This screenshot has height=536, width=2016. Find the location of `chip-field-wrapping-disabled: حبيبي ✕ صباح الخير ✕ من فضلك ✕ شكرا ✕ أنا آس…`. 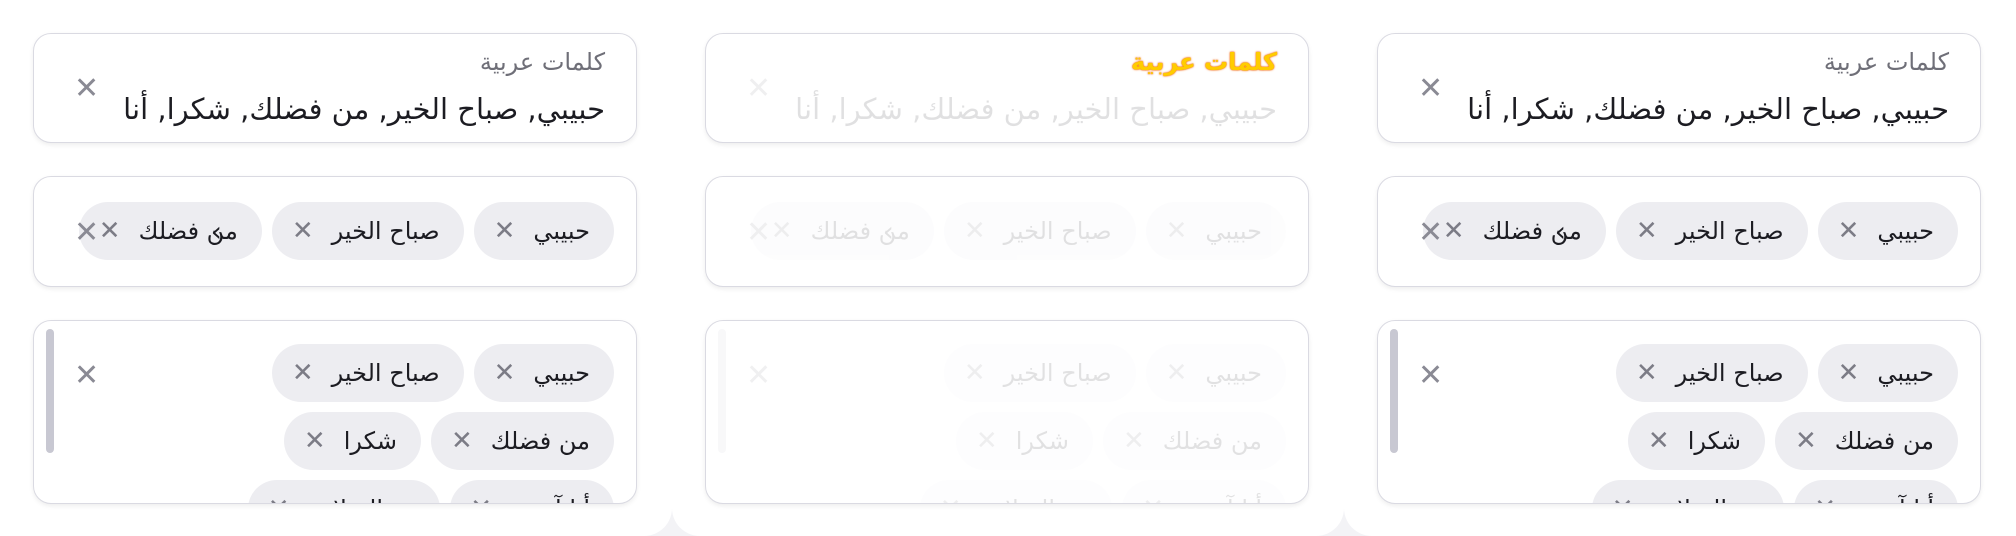

chip-field-wrapping-disabled: حبيبي ✕ صباح الخير ✕ من فضلك ✕ شكرا ✕ أنا آس… is located at coordinates (1007, 412).